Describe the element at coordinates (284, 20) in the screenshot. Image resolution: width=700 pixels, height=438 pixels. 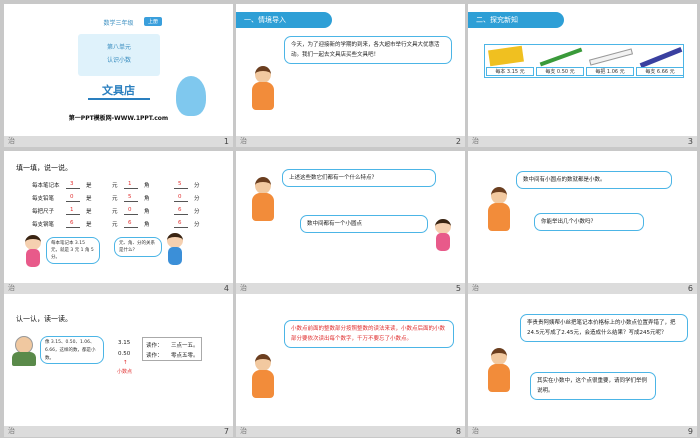
I see `section-title-bar: 一、情境导入` at that location.